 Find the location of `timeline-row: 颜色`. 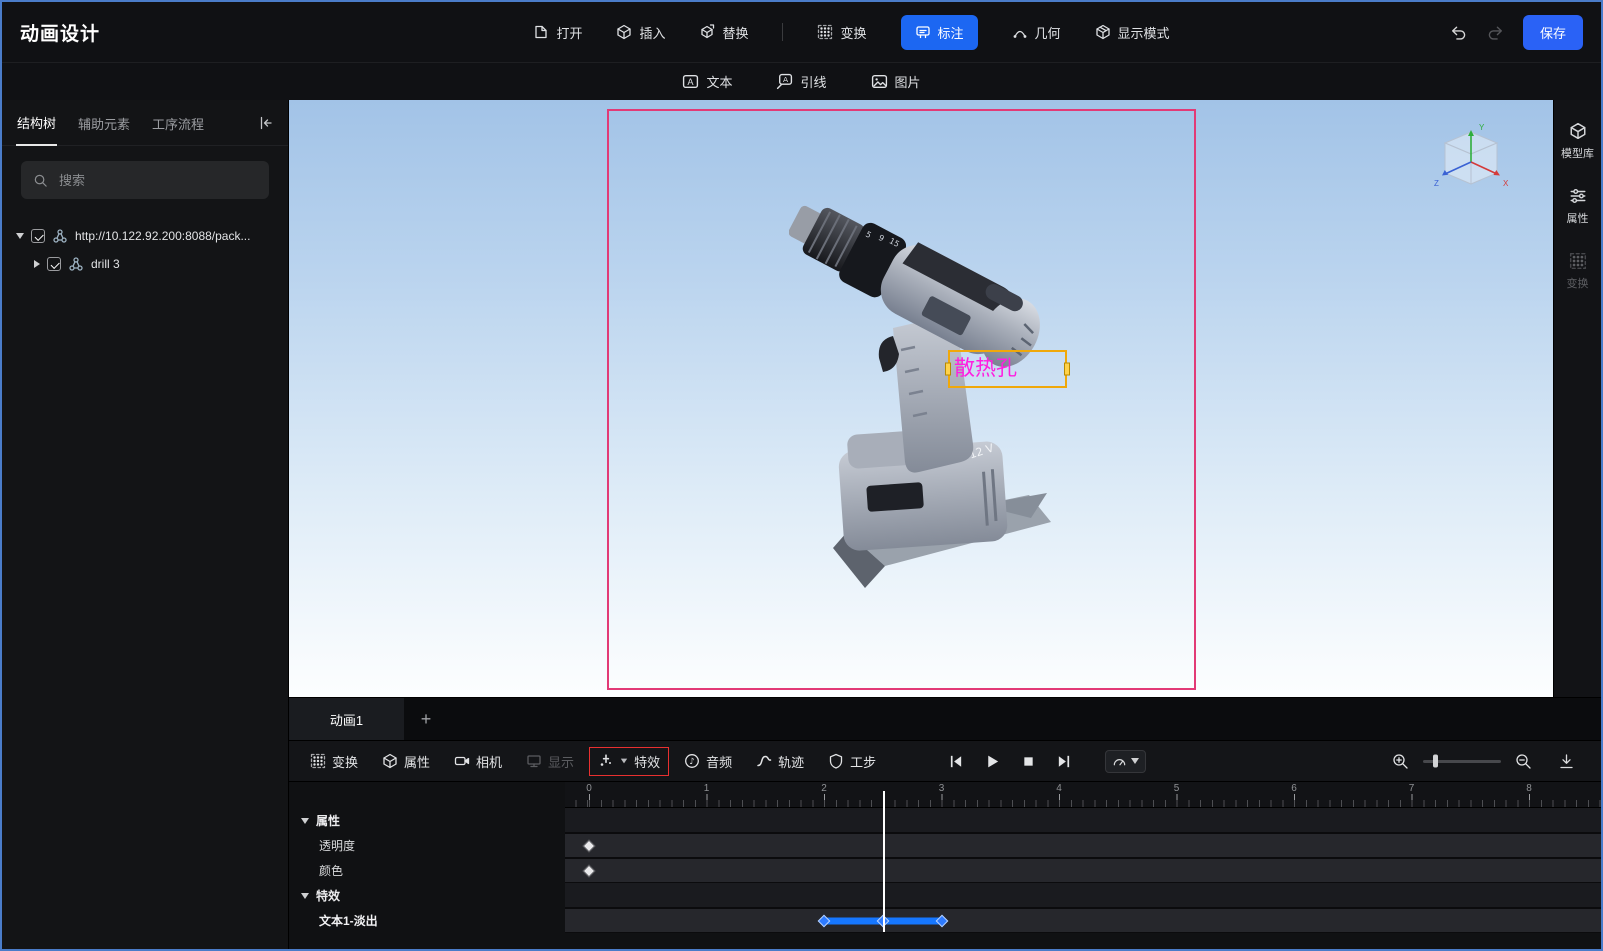

timeline-row: 颜色 is located at coordinates (945, 870).